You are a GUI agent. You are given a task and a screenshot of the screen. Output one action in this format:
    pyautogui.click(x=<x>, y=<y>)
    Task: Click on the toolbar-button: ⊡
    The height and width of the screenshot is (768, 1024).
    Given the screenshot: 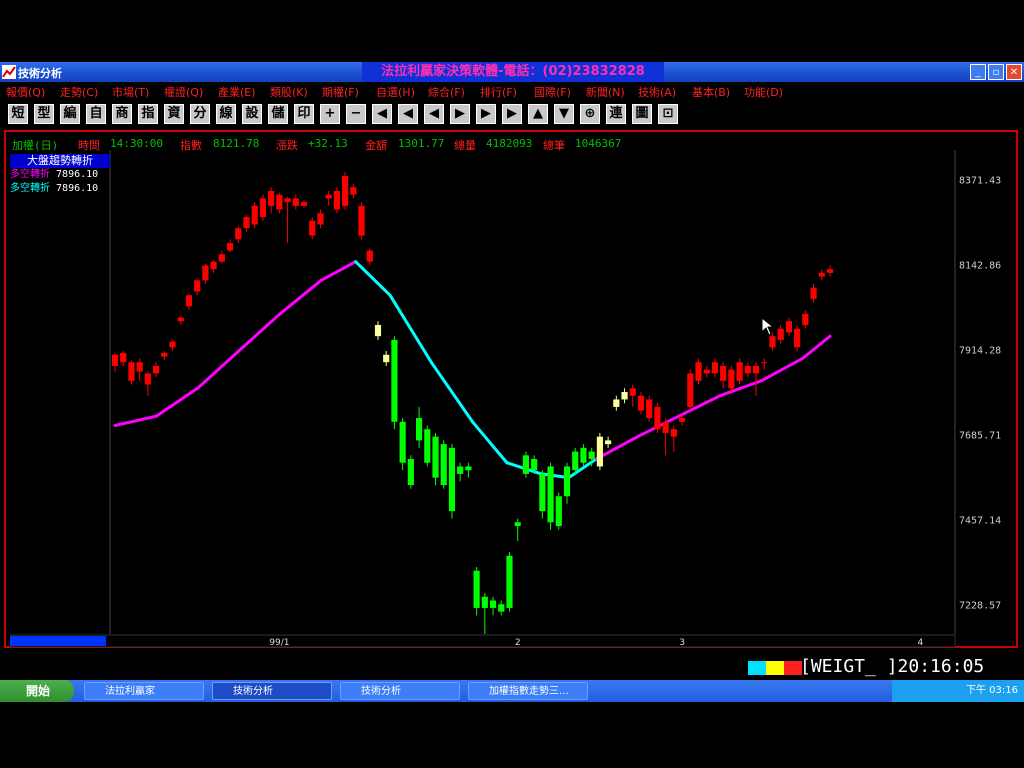 What is the action you would take?
    pyautogui.click(x=668, y=114)
    